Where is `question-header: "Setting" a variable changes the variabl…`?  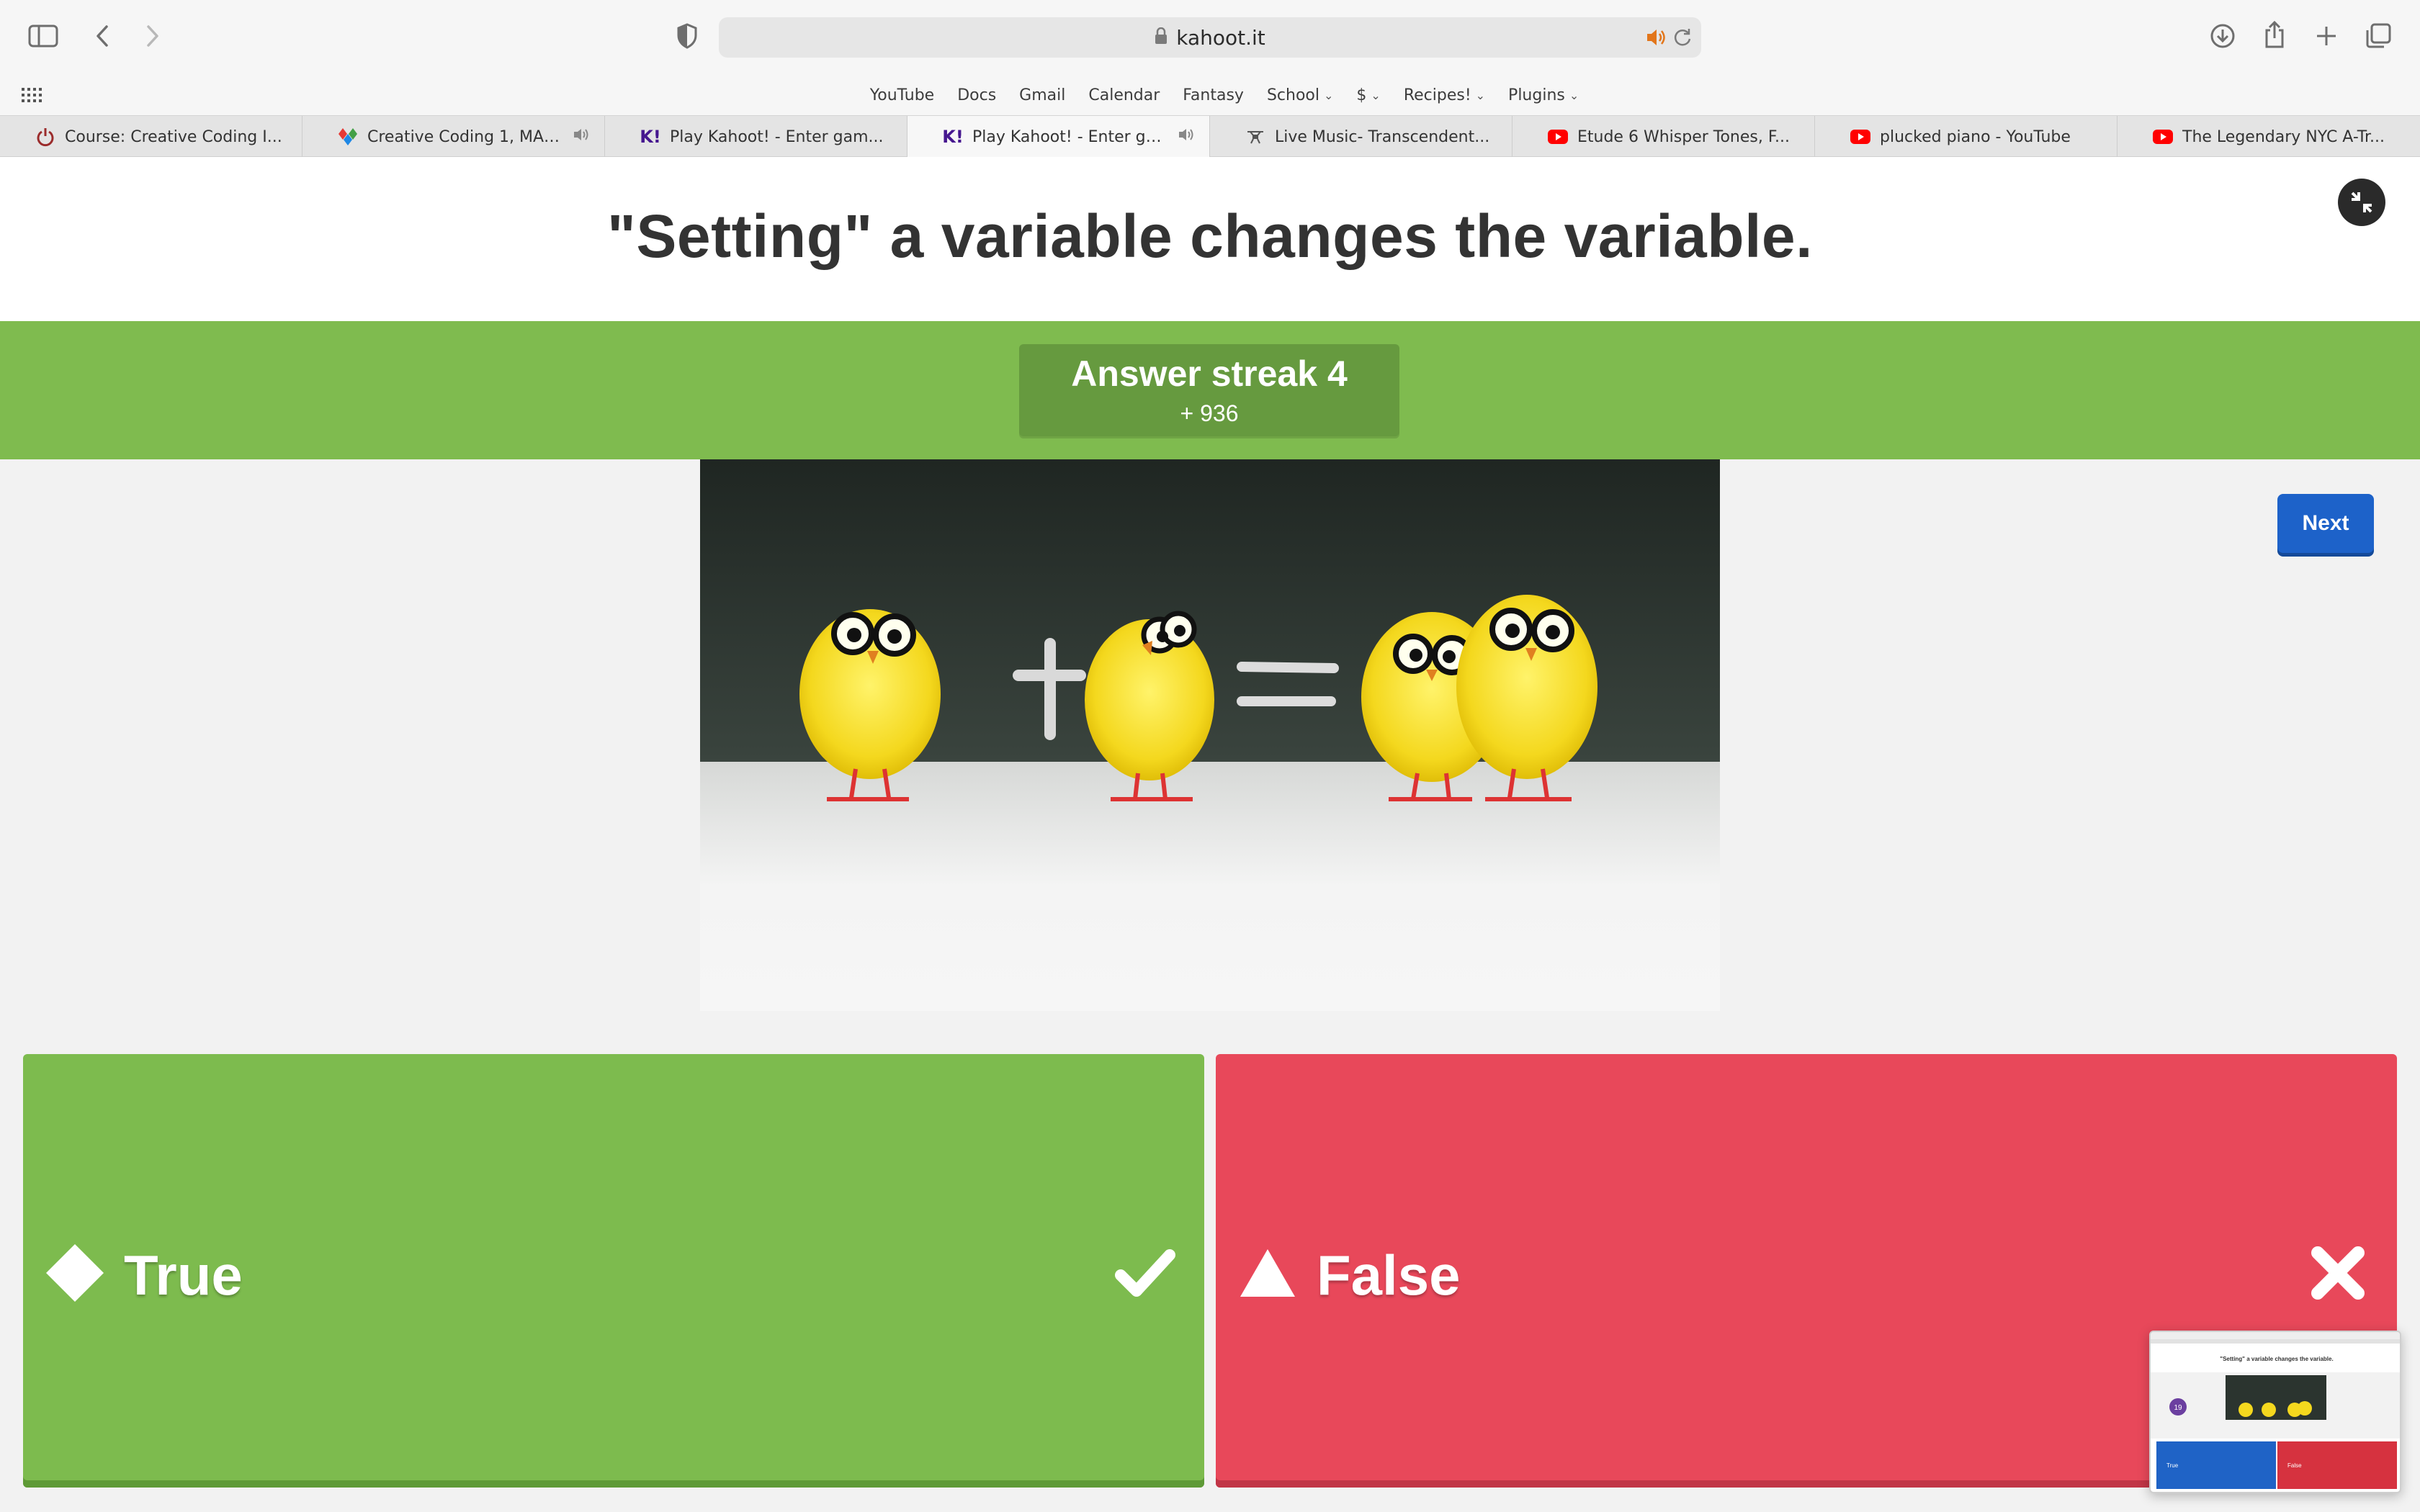 question-header: "Setting" a variable changes the variabl… is located at coordinates (1210, 239).